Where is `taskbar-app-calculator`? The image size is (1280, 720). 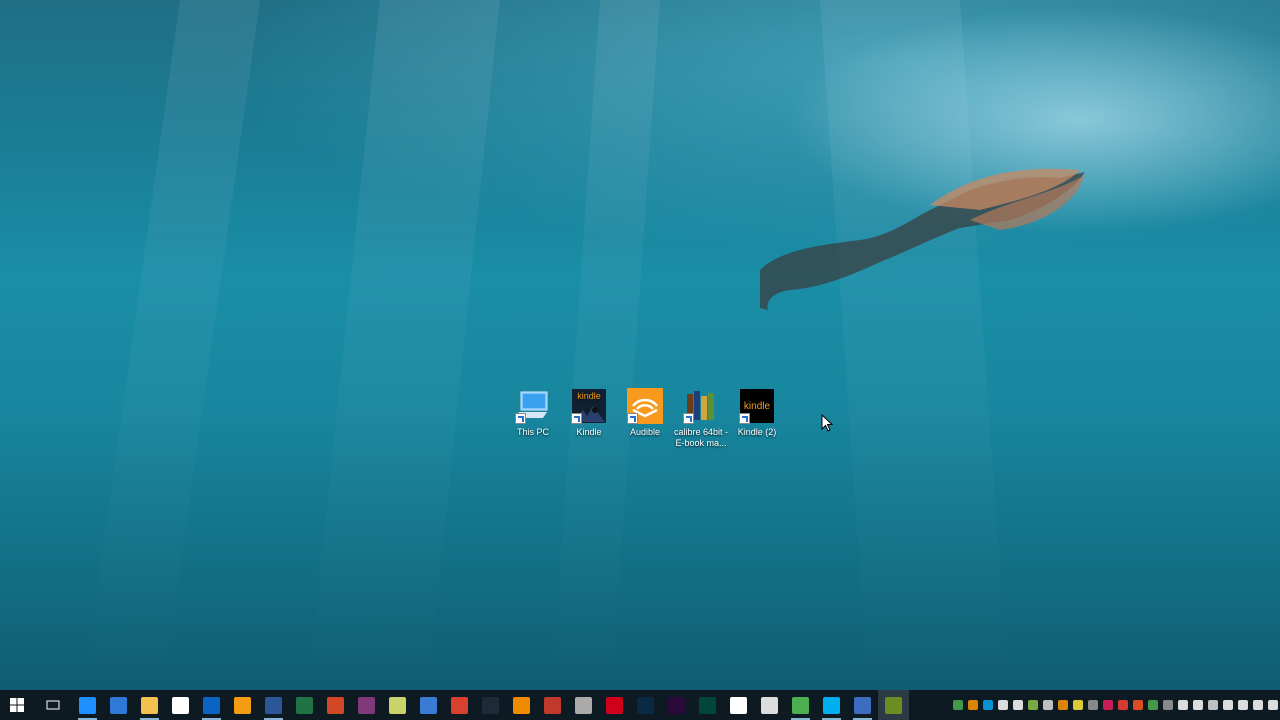
taskbar-app-calculator is located at coordinates (738, 705).